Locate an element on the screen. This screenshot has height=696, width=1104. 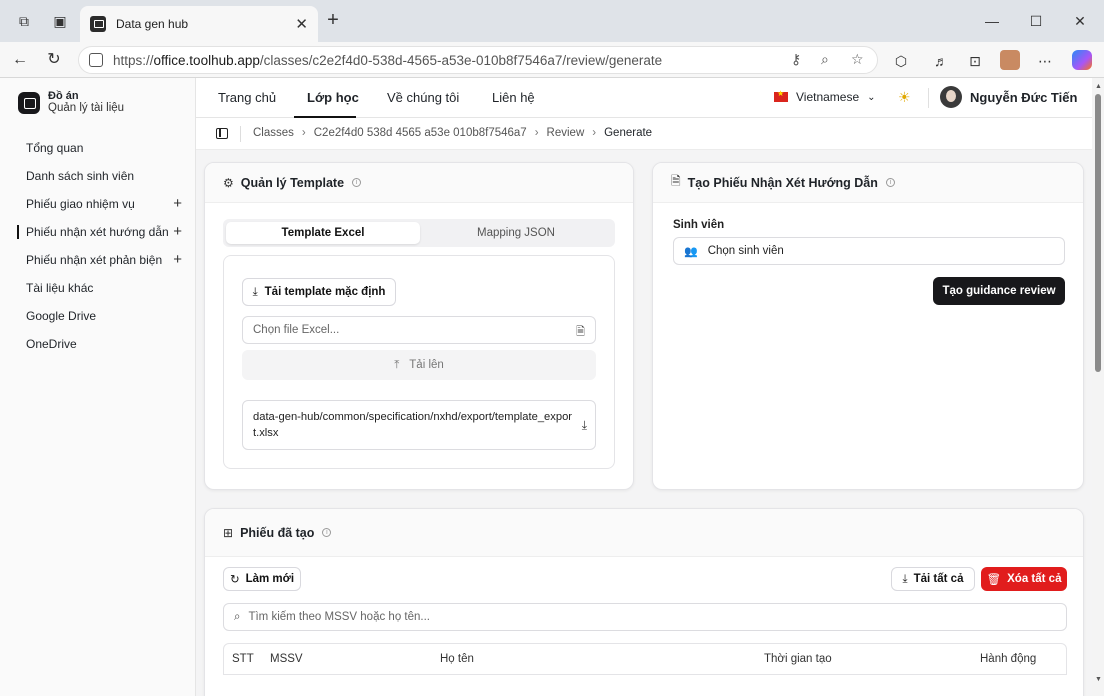
created-card-title: Phiếu đã tạo is located at coordinates (277, 532).